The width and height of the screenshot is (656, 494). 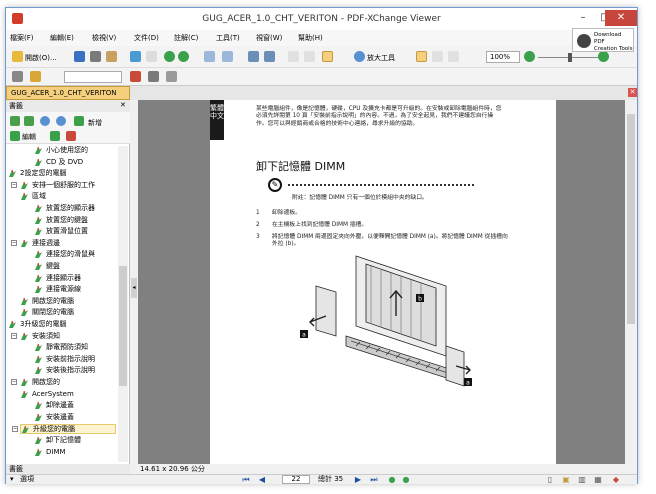 What do you see at coordinates (75, 221) in the screenshot?
I see `bookmark-item: 放置您的鍵盤` at bounding box center [75, 221].